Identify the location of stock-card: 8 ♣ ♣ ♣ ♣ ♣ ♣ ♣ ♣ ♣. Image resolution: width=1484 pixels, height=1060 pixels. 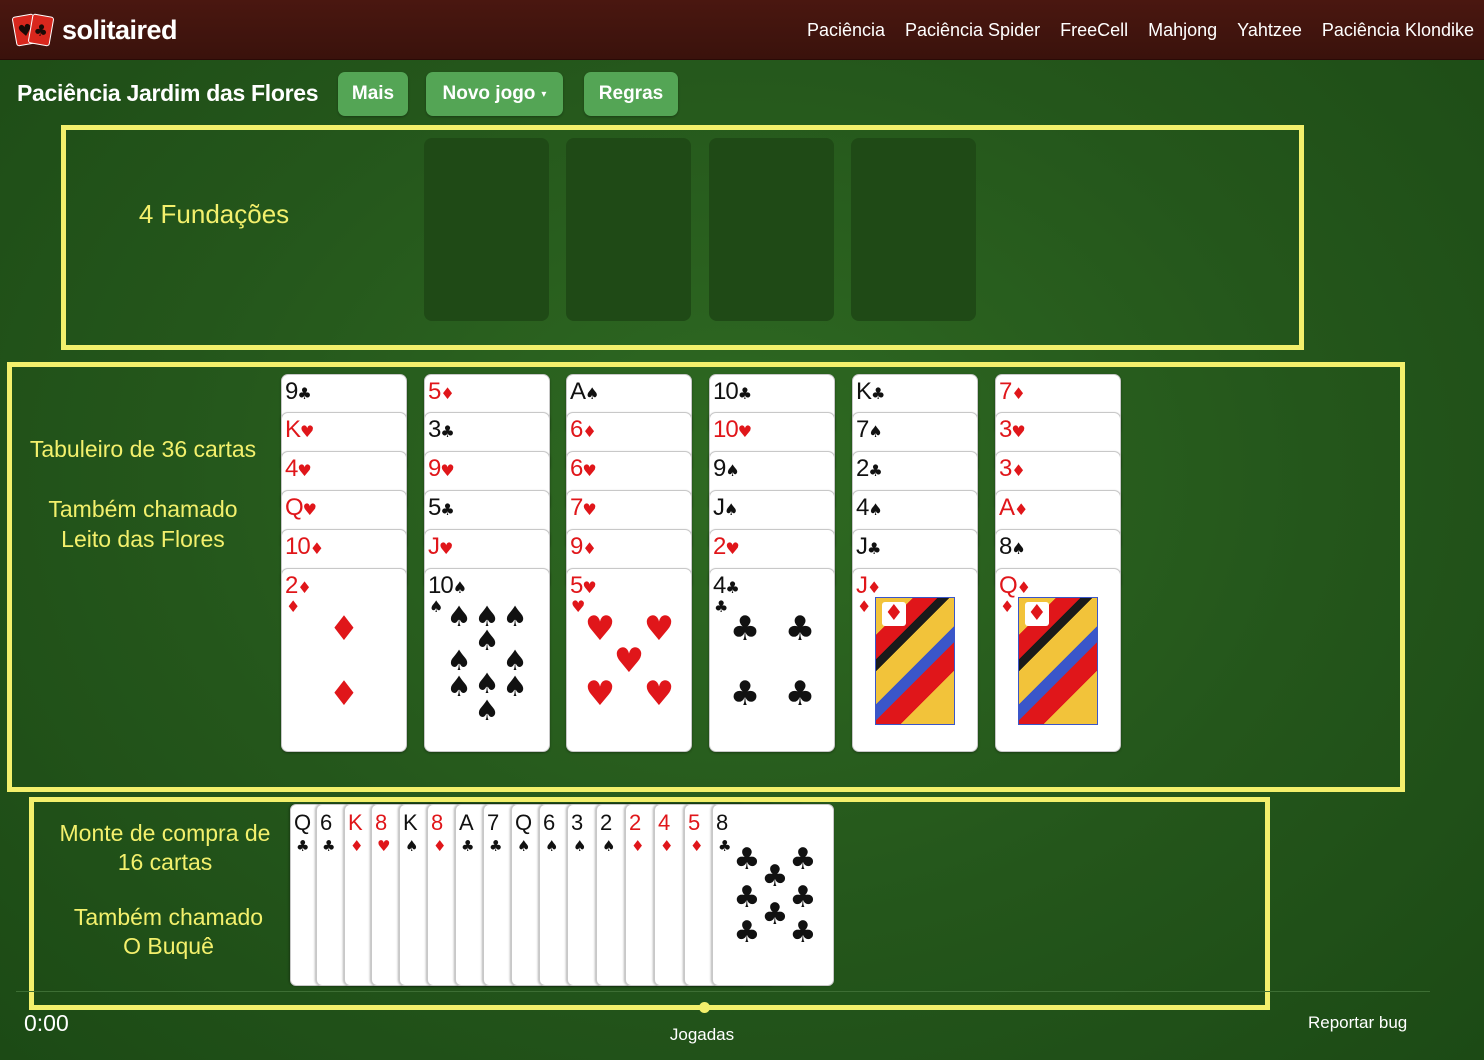
(773, 895).